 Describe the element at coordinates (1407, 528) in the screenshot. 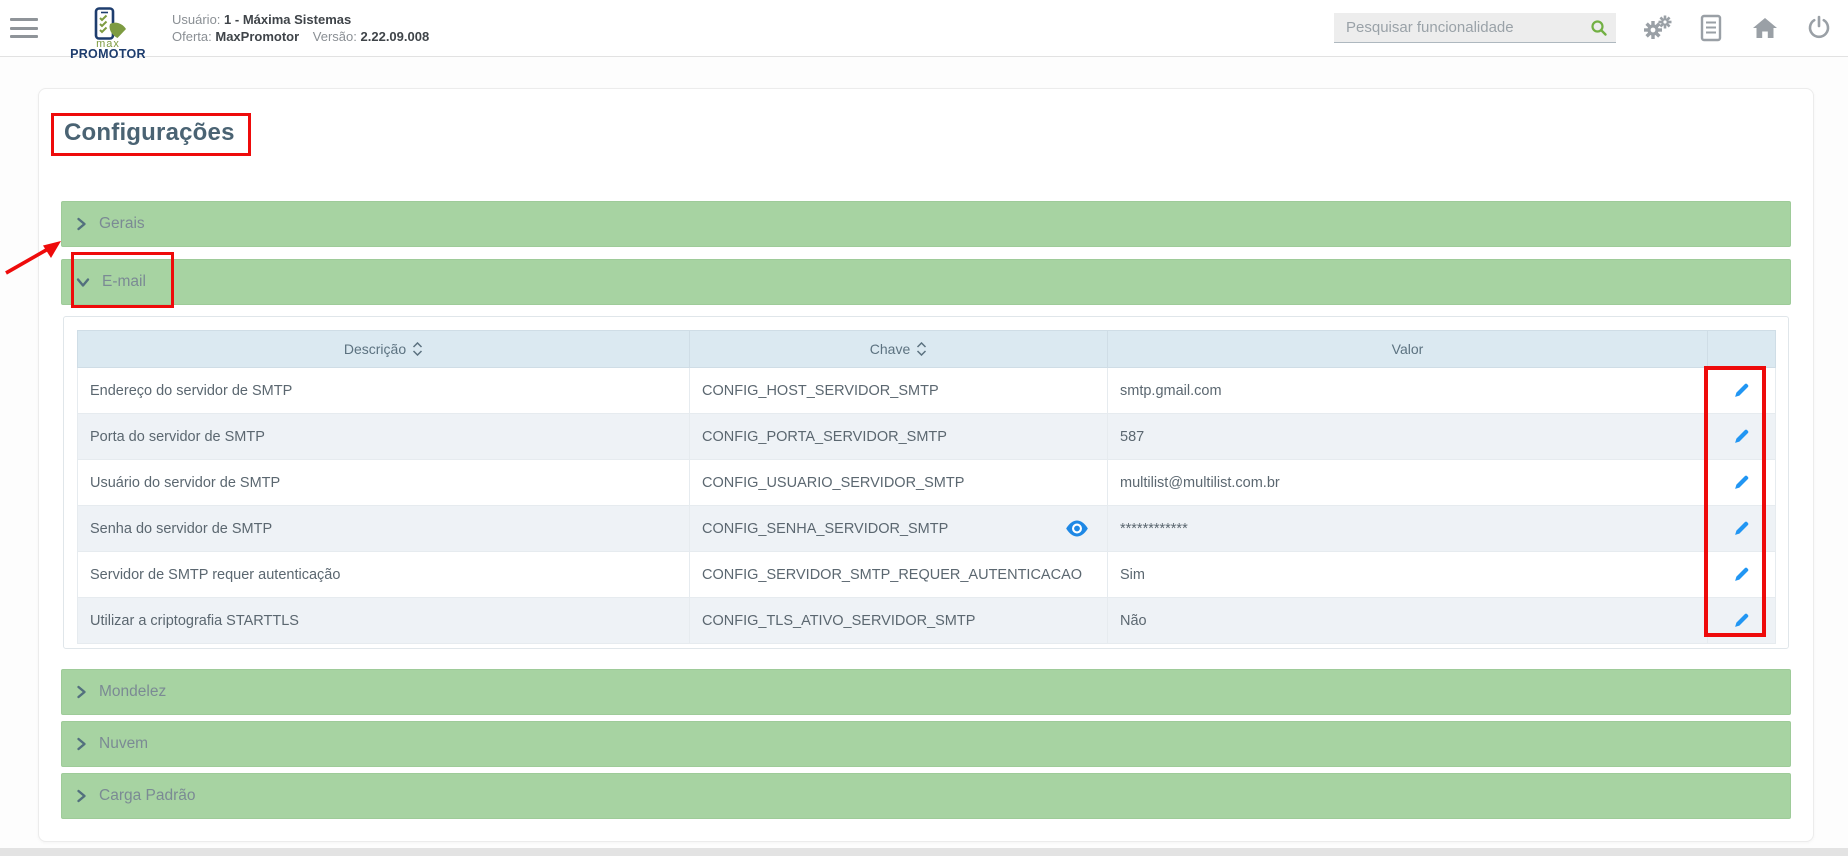

I see `cell-valor: ************` at that location.